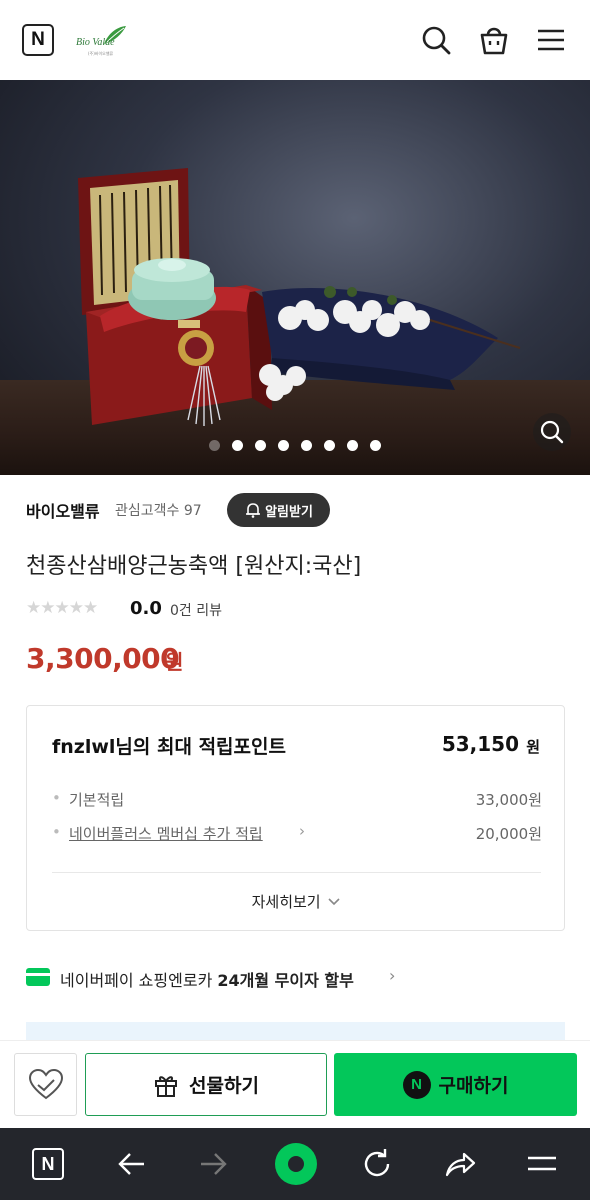 This screenshot has height=1200, width=590. What do you see at coordinates (196, 610) in the screenshot?
I see `review-count: 0건 리뷰` at bounding box center [196, 610].